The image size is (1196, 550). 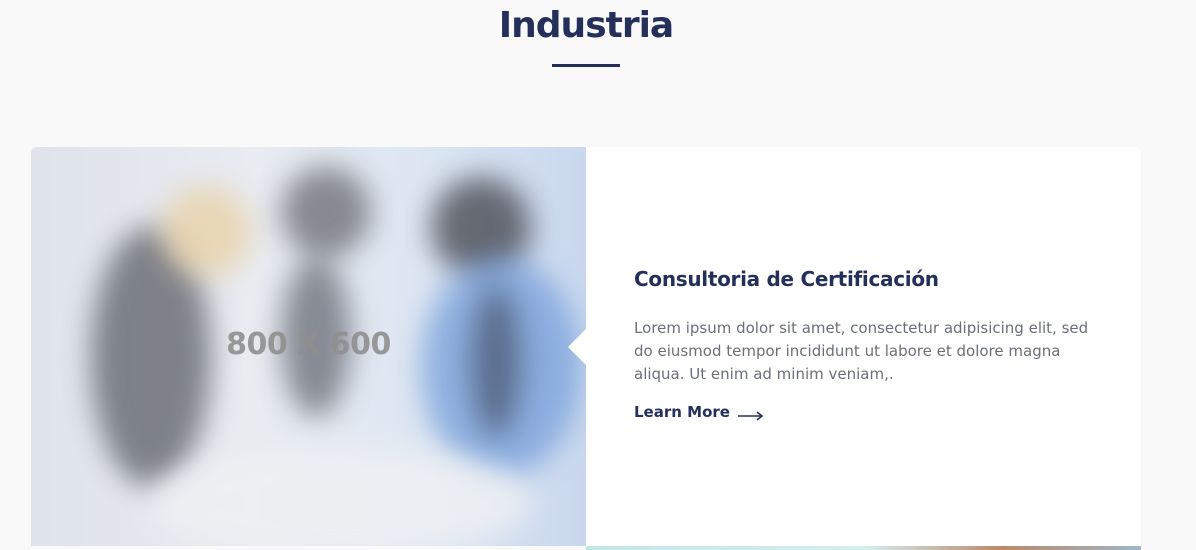 What do you see at coordinates (308, 344) in the screenshot?
I see `image-placeholder-label: 800 X 600` at bounding box center [308, 344].